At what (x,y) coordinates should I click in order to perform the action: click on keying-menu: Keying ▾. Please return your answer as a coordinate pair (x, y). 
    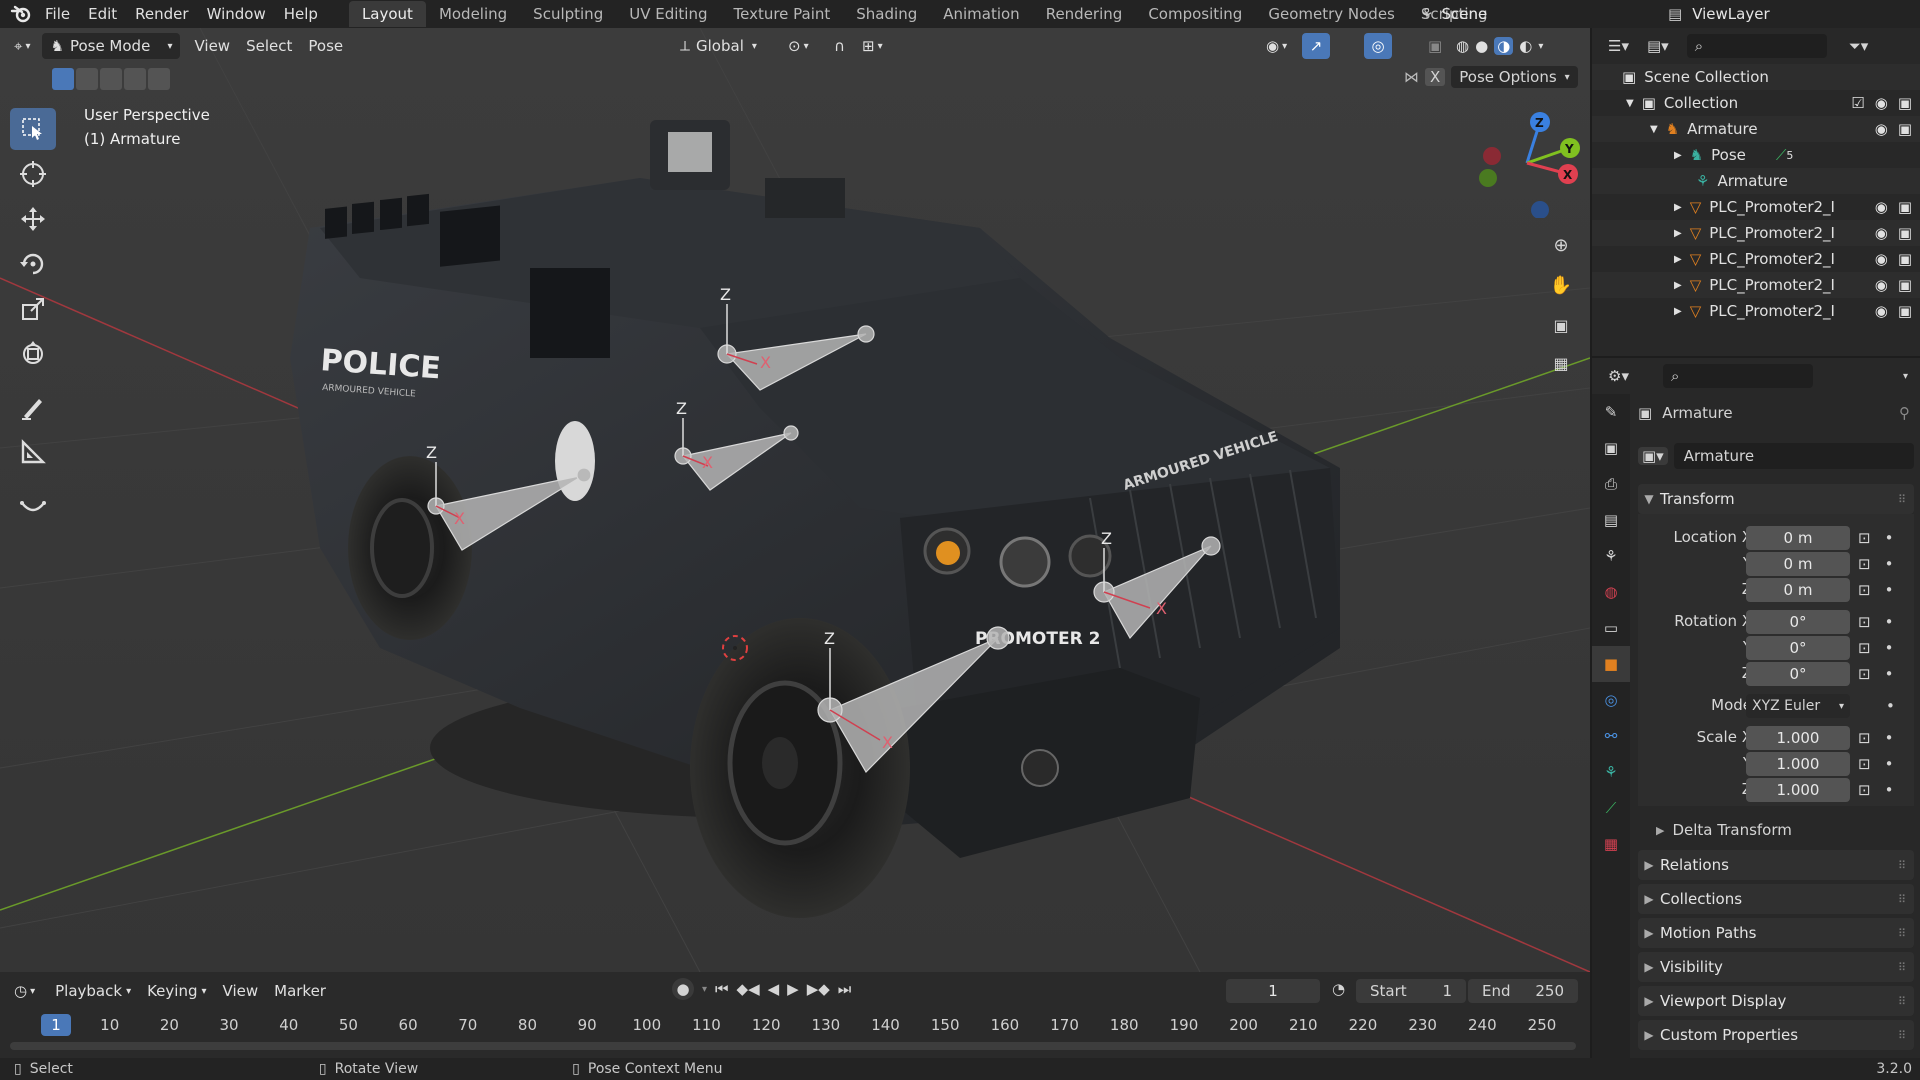
    Looking at the image, I should click on (176, 991).